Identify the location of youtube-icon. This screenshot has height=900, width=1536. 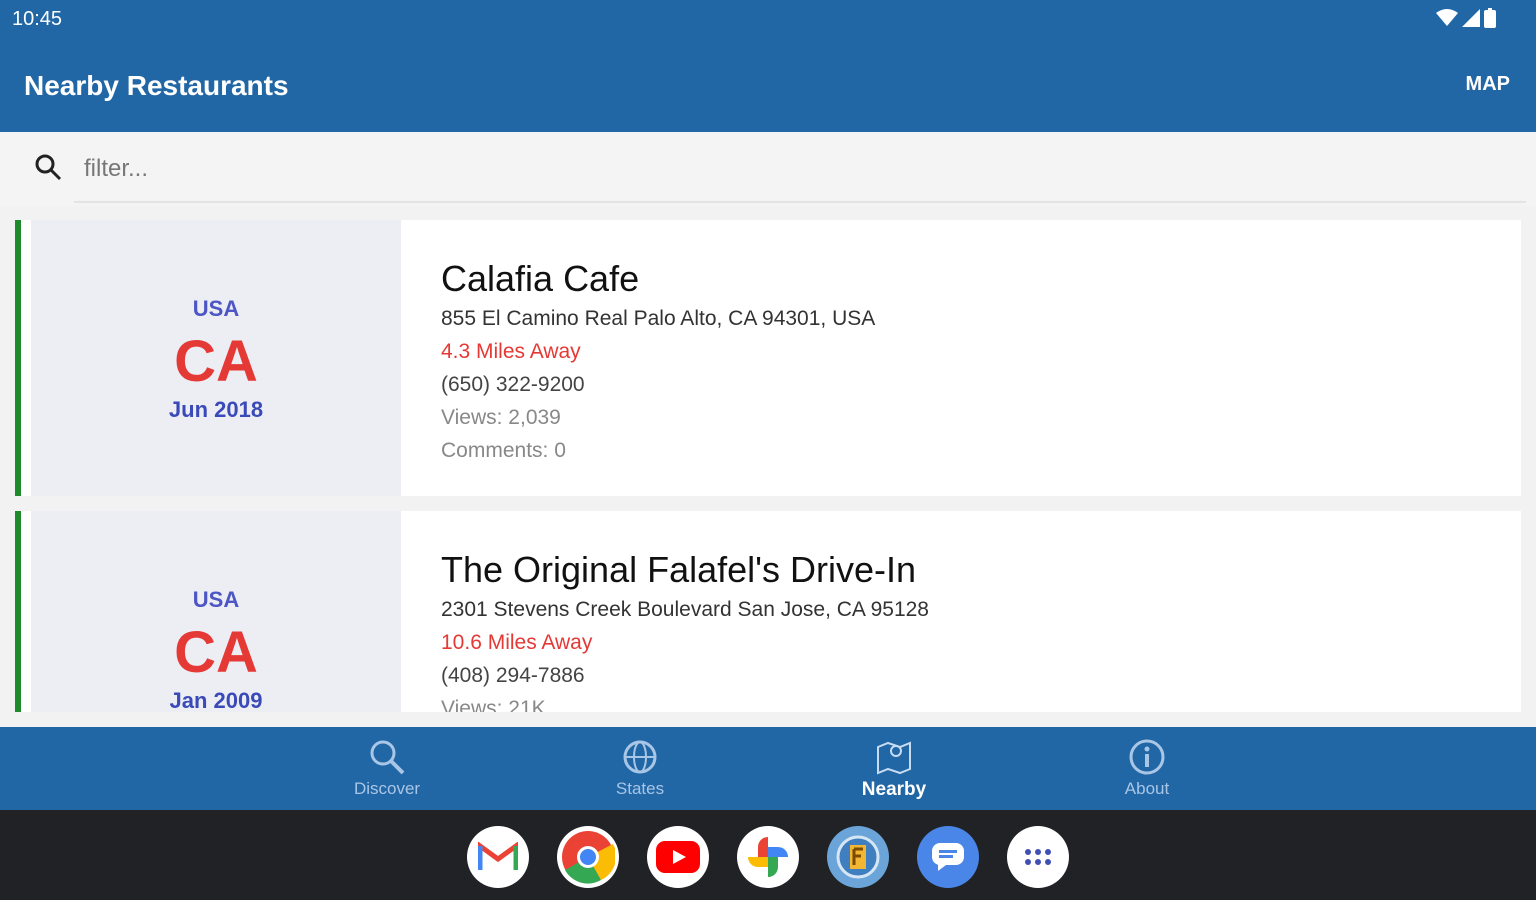
(678, 857).